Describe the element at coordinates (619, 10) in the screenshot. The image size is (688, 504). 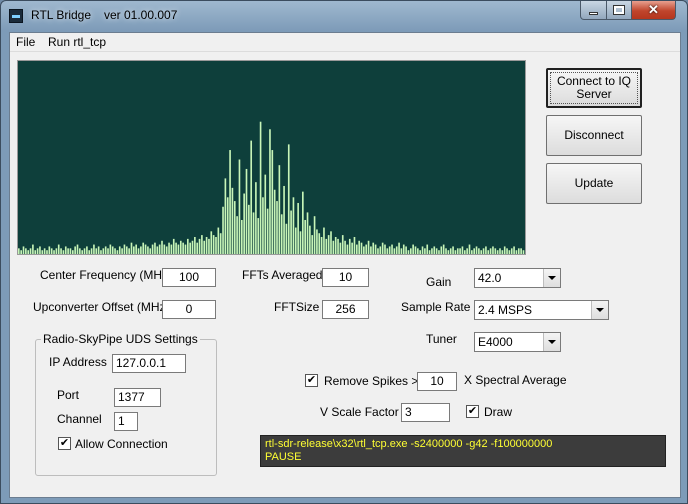
I see `maximize-button` at that location.